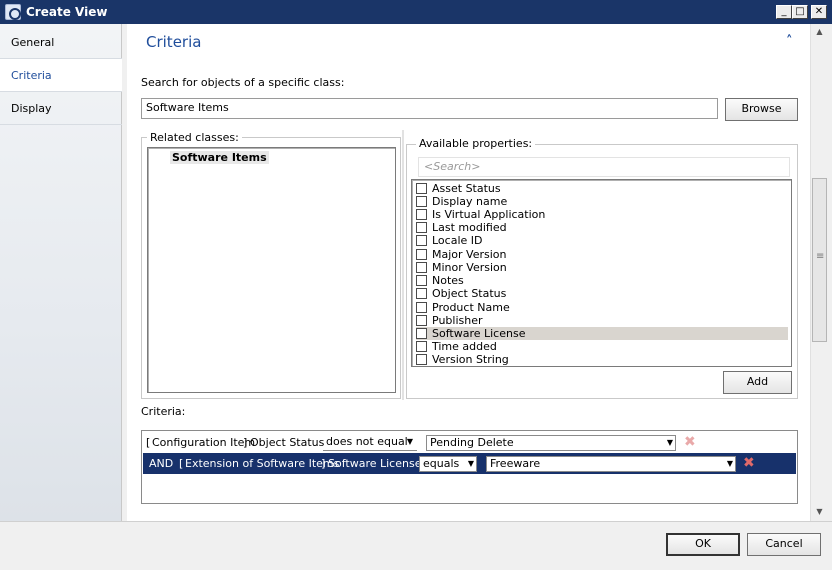  Describe the element at coordinates (416, 12) in the screenshot. I see `title-bar: Create View _ □ ✕` at that location.